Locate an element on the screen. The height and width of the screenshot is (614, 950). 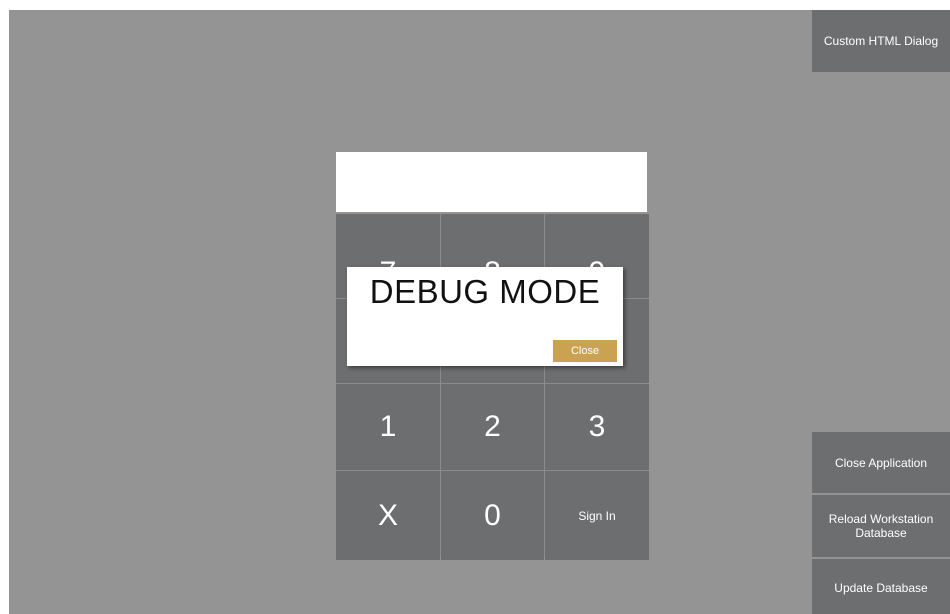
update-database-label: Update Database is located at coordinates (881, 588).